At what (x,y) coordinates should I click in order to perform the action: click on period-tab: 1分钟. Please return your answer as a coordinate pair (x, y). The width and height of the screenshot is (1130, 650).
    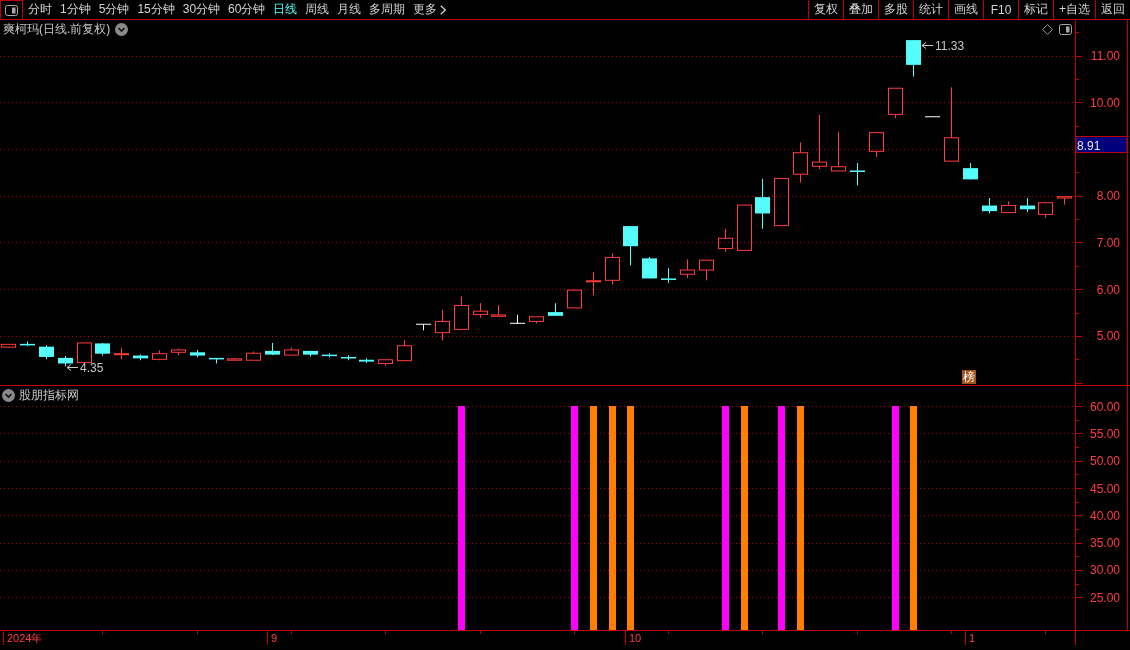
    Looking at the image, I should click on (75, 9).